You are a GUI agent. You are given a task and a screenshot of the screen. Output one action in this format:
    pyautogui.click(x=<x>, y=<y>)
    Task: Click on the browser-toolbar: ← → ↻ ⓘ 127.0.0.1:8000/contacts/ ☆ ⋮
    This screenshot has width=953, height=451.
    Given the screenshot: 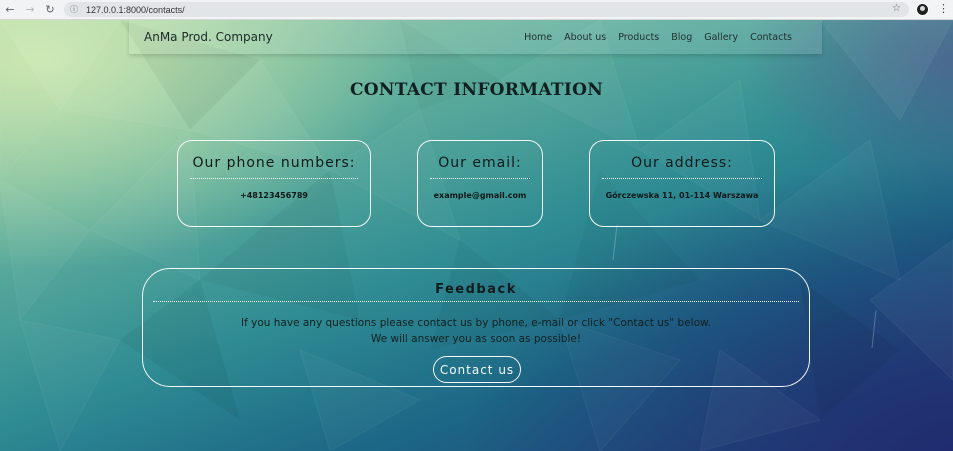 What is the action you would take?
    pyautogui.click(x=476, y=10)
    